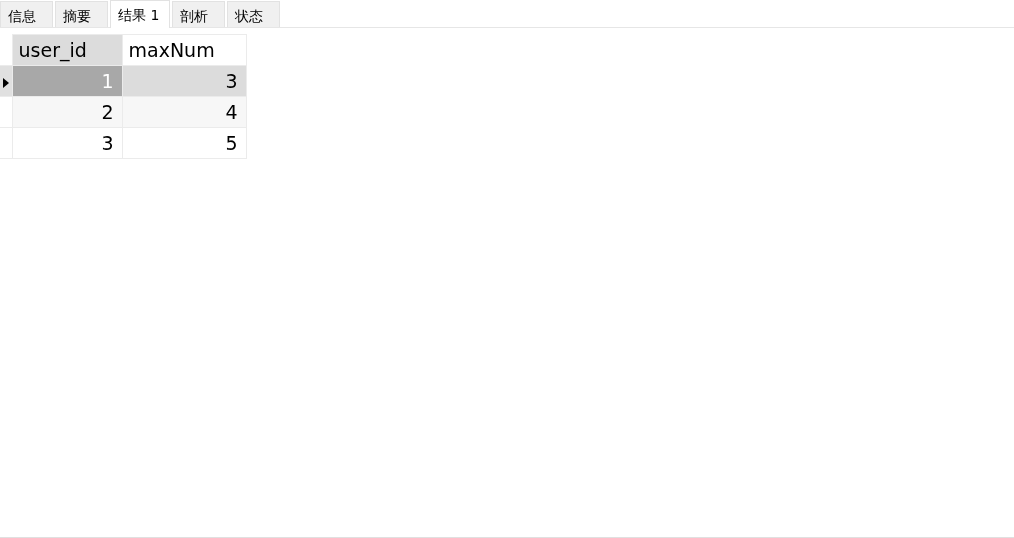 This screenshot has width=1014, height=538. Describe the element at coordinates (67, 50) in the screenshot. I see `column-header: user_id` at that location.